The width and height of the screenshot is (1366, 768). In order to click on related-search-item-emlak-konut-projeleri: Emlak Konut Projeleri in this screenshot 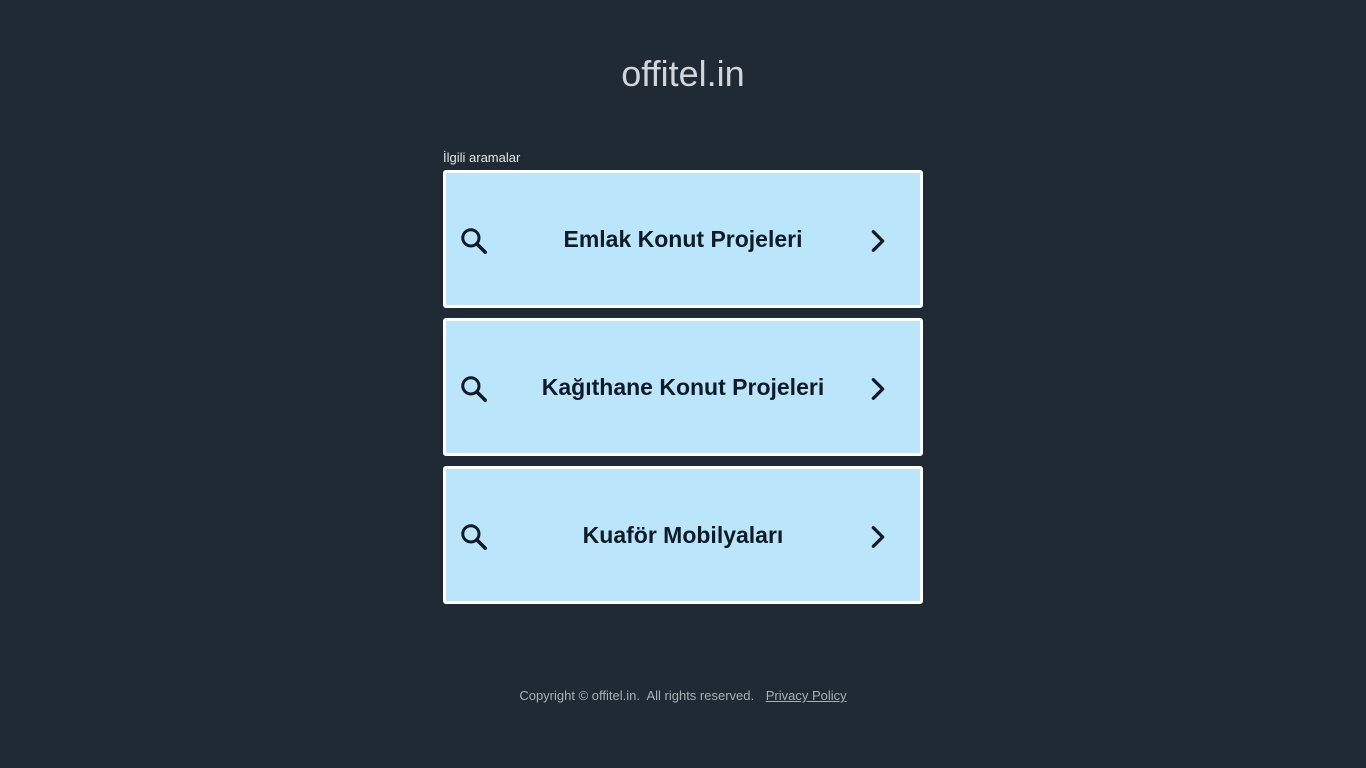, I will do `click(683, 239)`.